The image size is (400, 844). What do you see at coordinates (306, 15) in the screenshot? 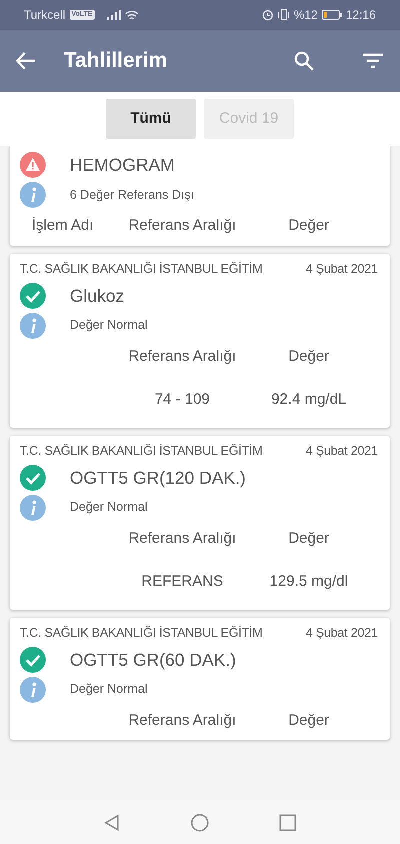
I see `battery-percent: %12` at bounding box center [306, 15].